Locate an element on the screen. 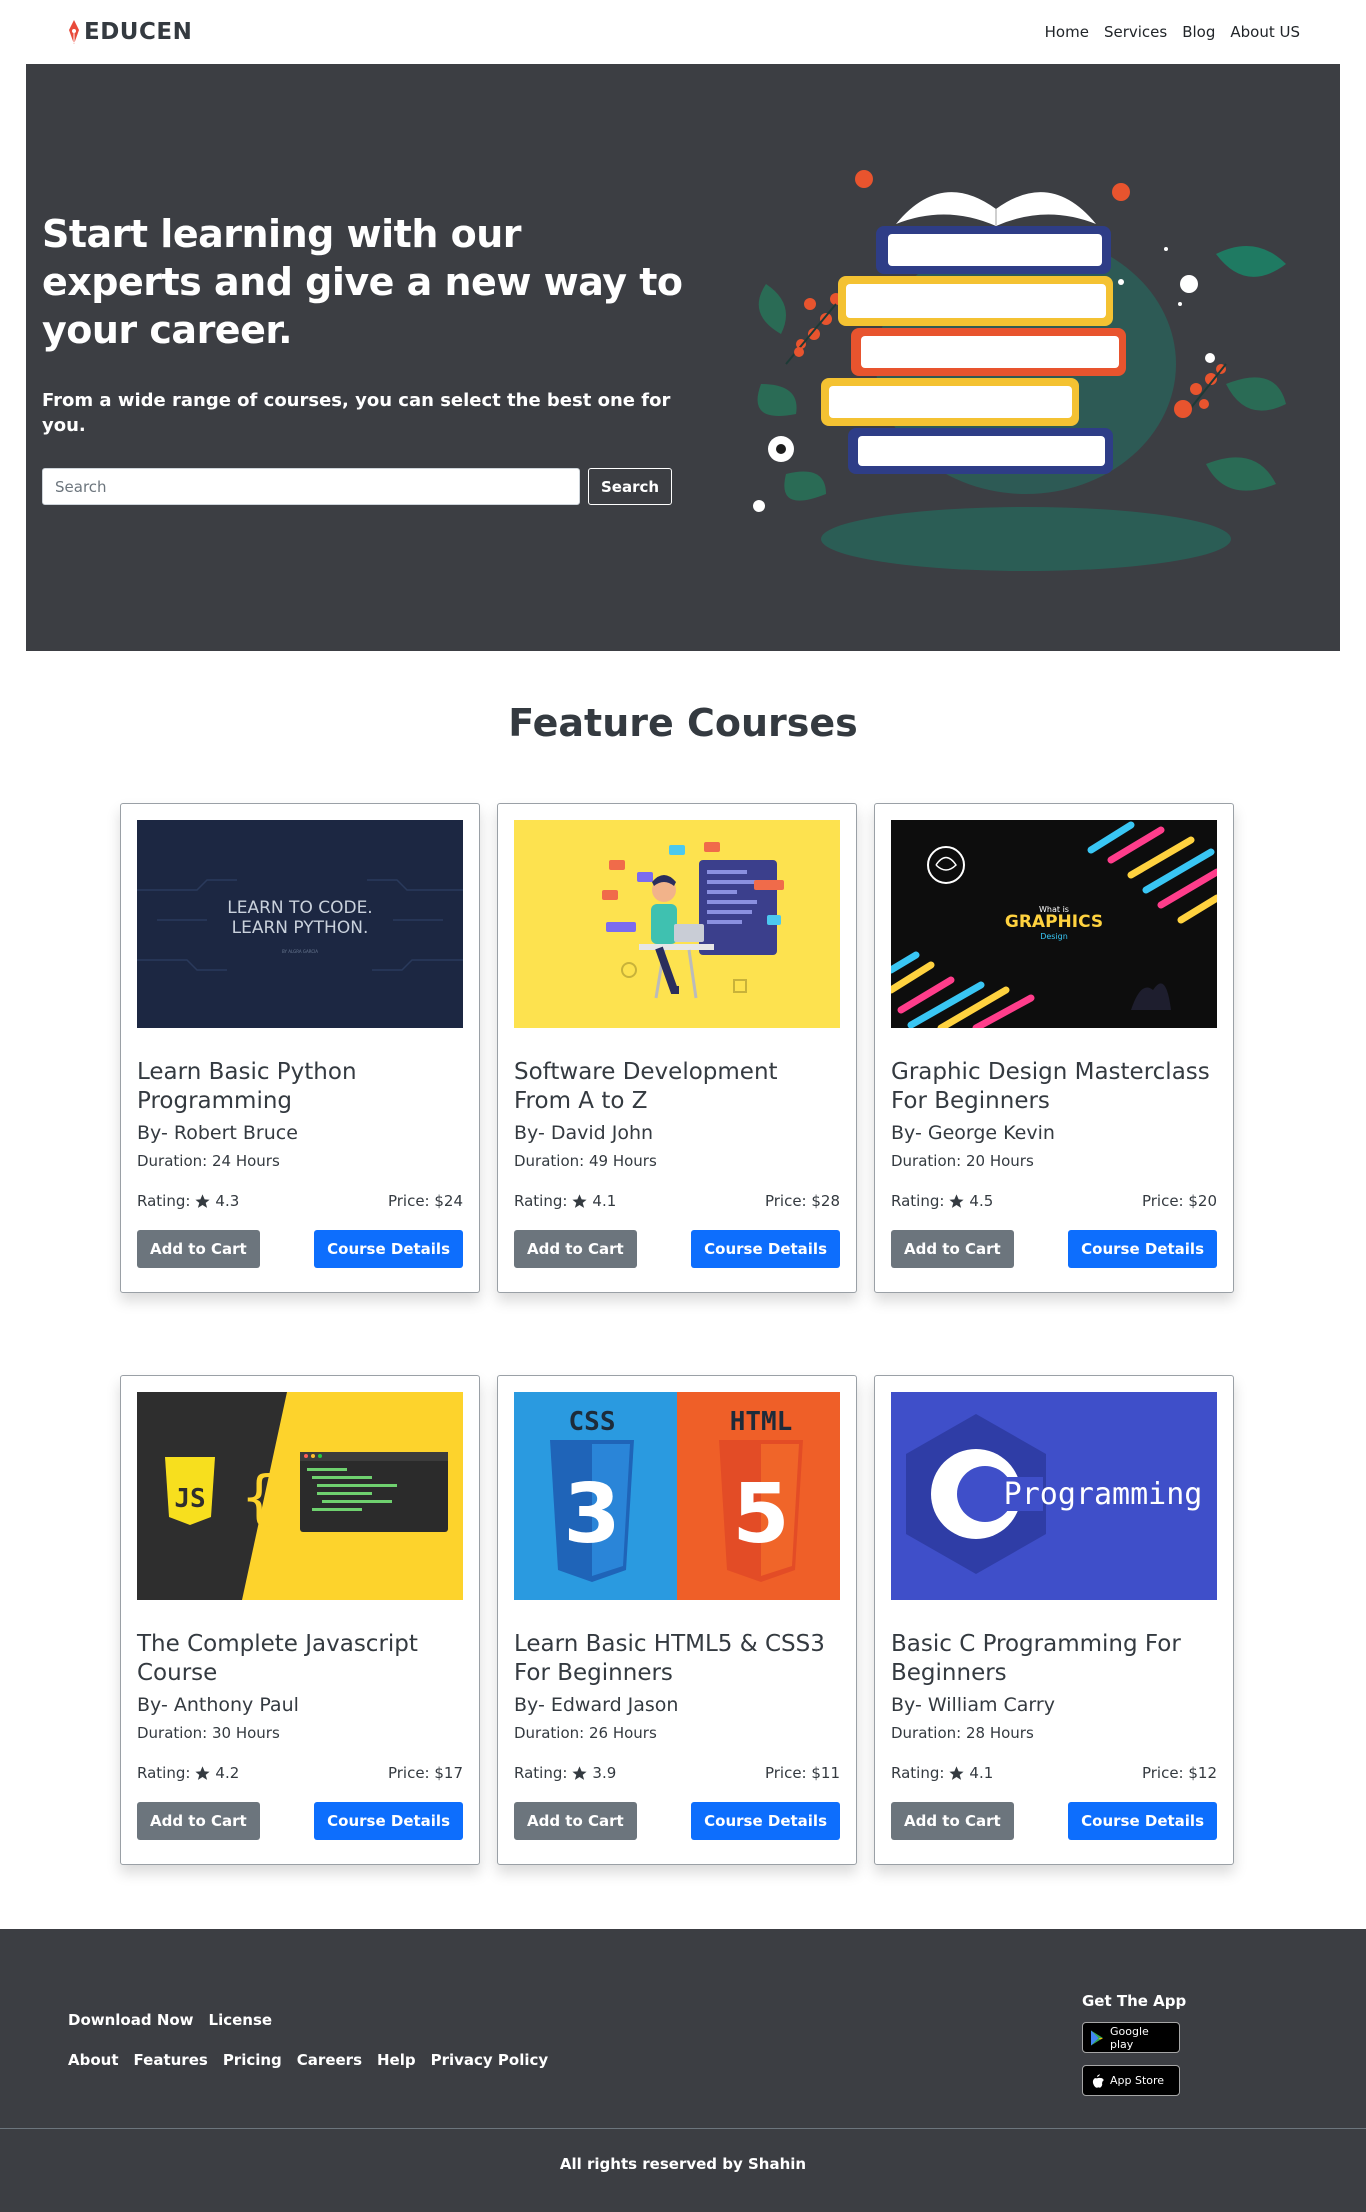 The width and height of the screenshot is (1366, 2212). course-author: By- Robert Bruce is located at coordinates (217, 1133).